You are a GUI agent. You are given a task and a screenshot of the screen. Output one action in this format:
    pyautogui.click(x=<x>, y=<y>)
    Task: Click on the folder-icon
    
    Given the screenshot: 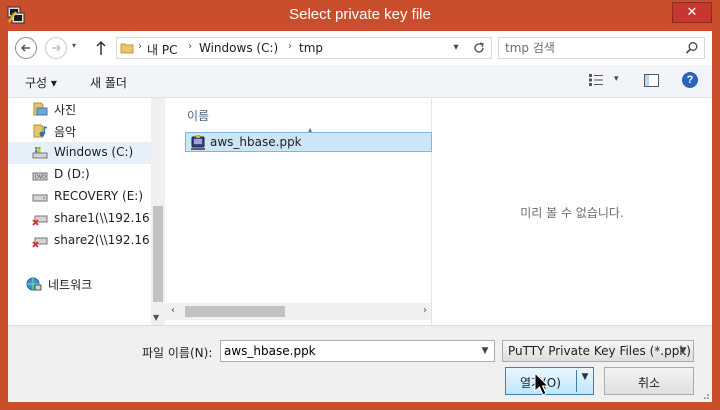 What is the action you would take?
    pyautogui.click(x=127, y=48)
    